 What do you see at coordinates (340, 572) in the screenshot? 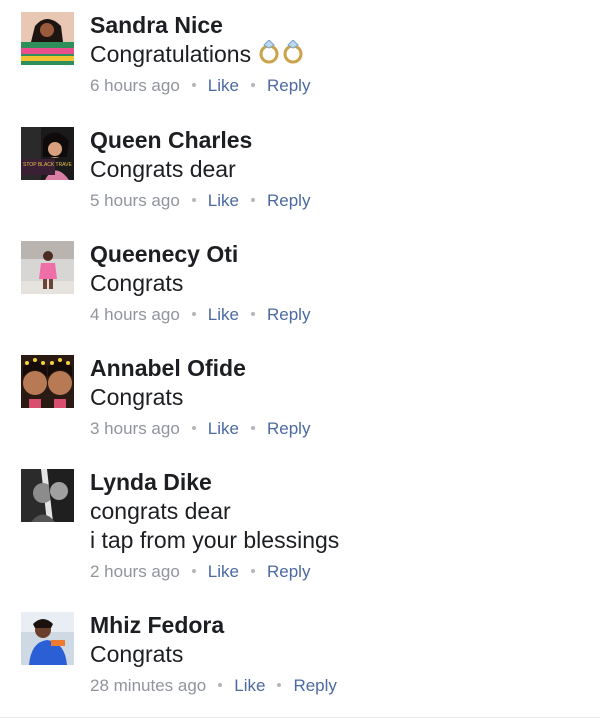
I see `comment-meta: 2 hours ago Like Reply` at bounding box center [340, 572].